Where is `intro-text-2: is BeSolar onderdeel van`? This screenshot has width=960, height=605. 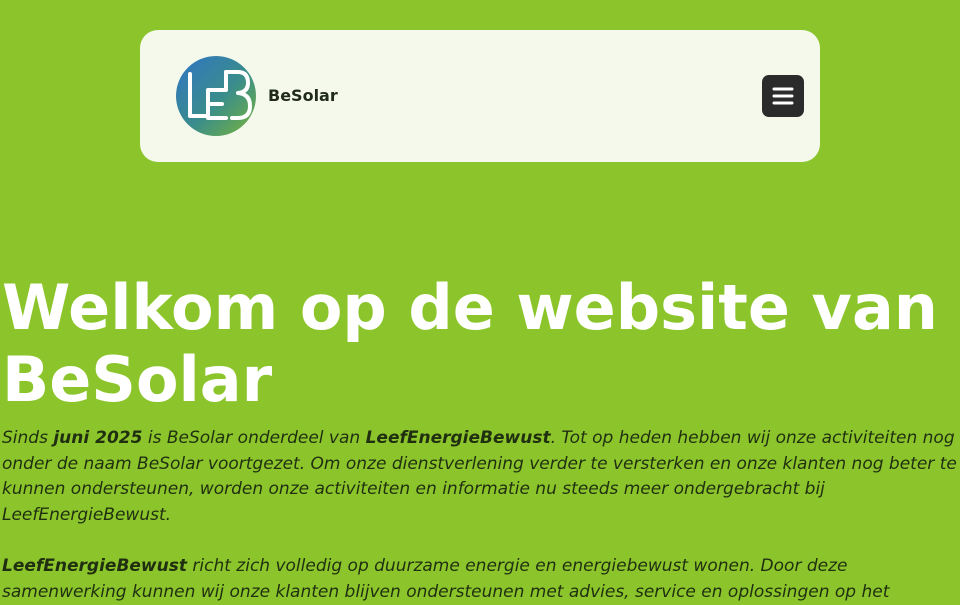 intro-text-2: is BeSolar onderdeel van is located at coordinates (254, 438).